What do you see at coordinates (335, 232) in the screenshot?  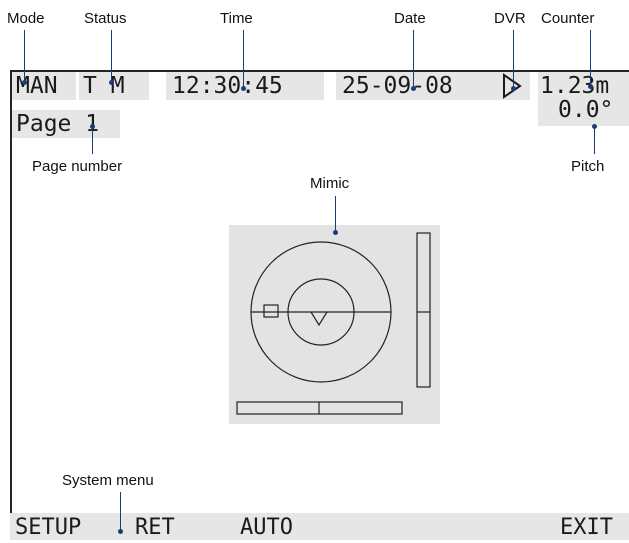 I see `leader-dot-mimic` at bounding box center [335, 232].